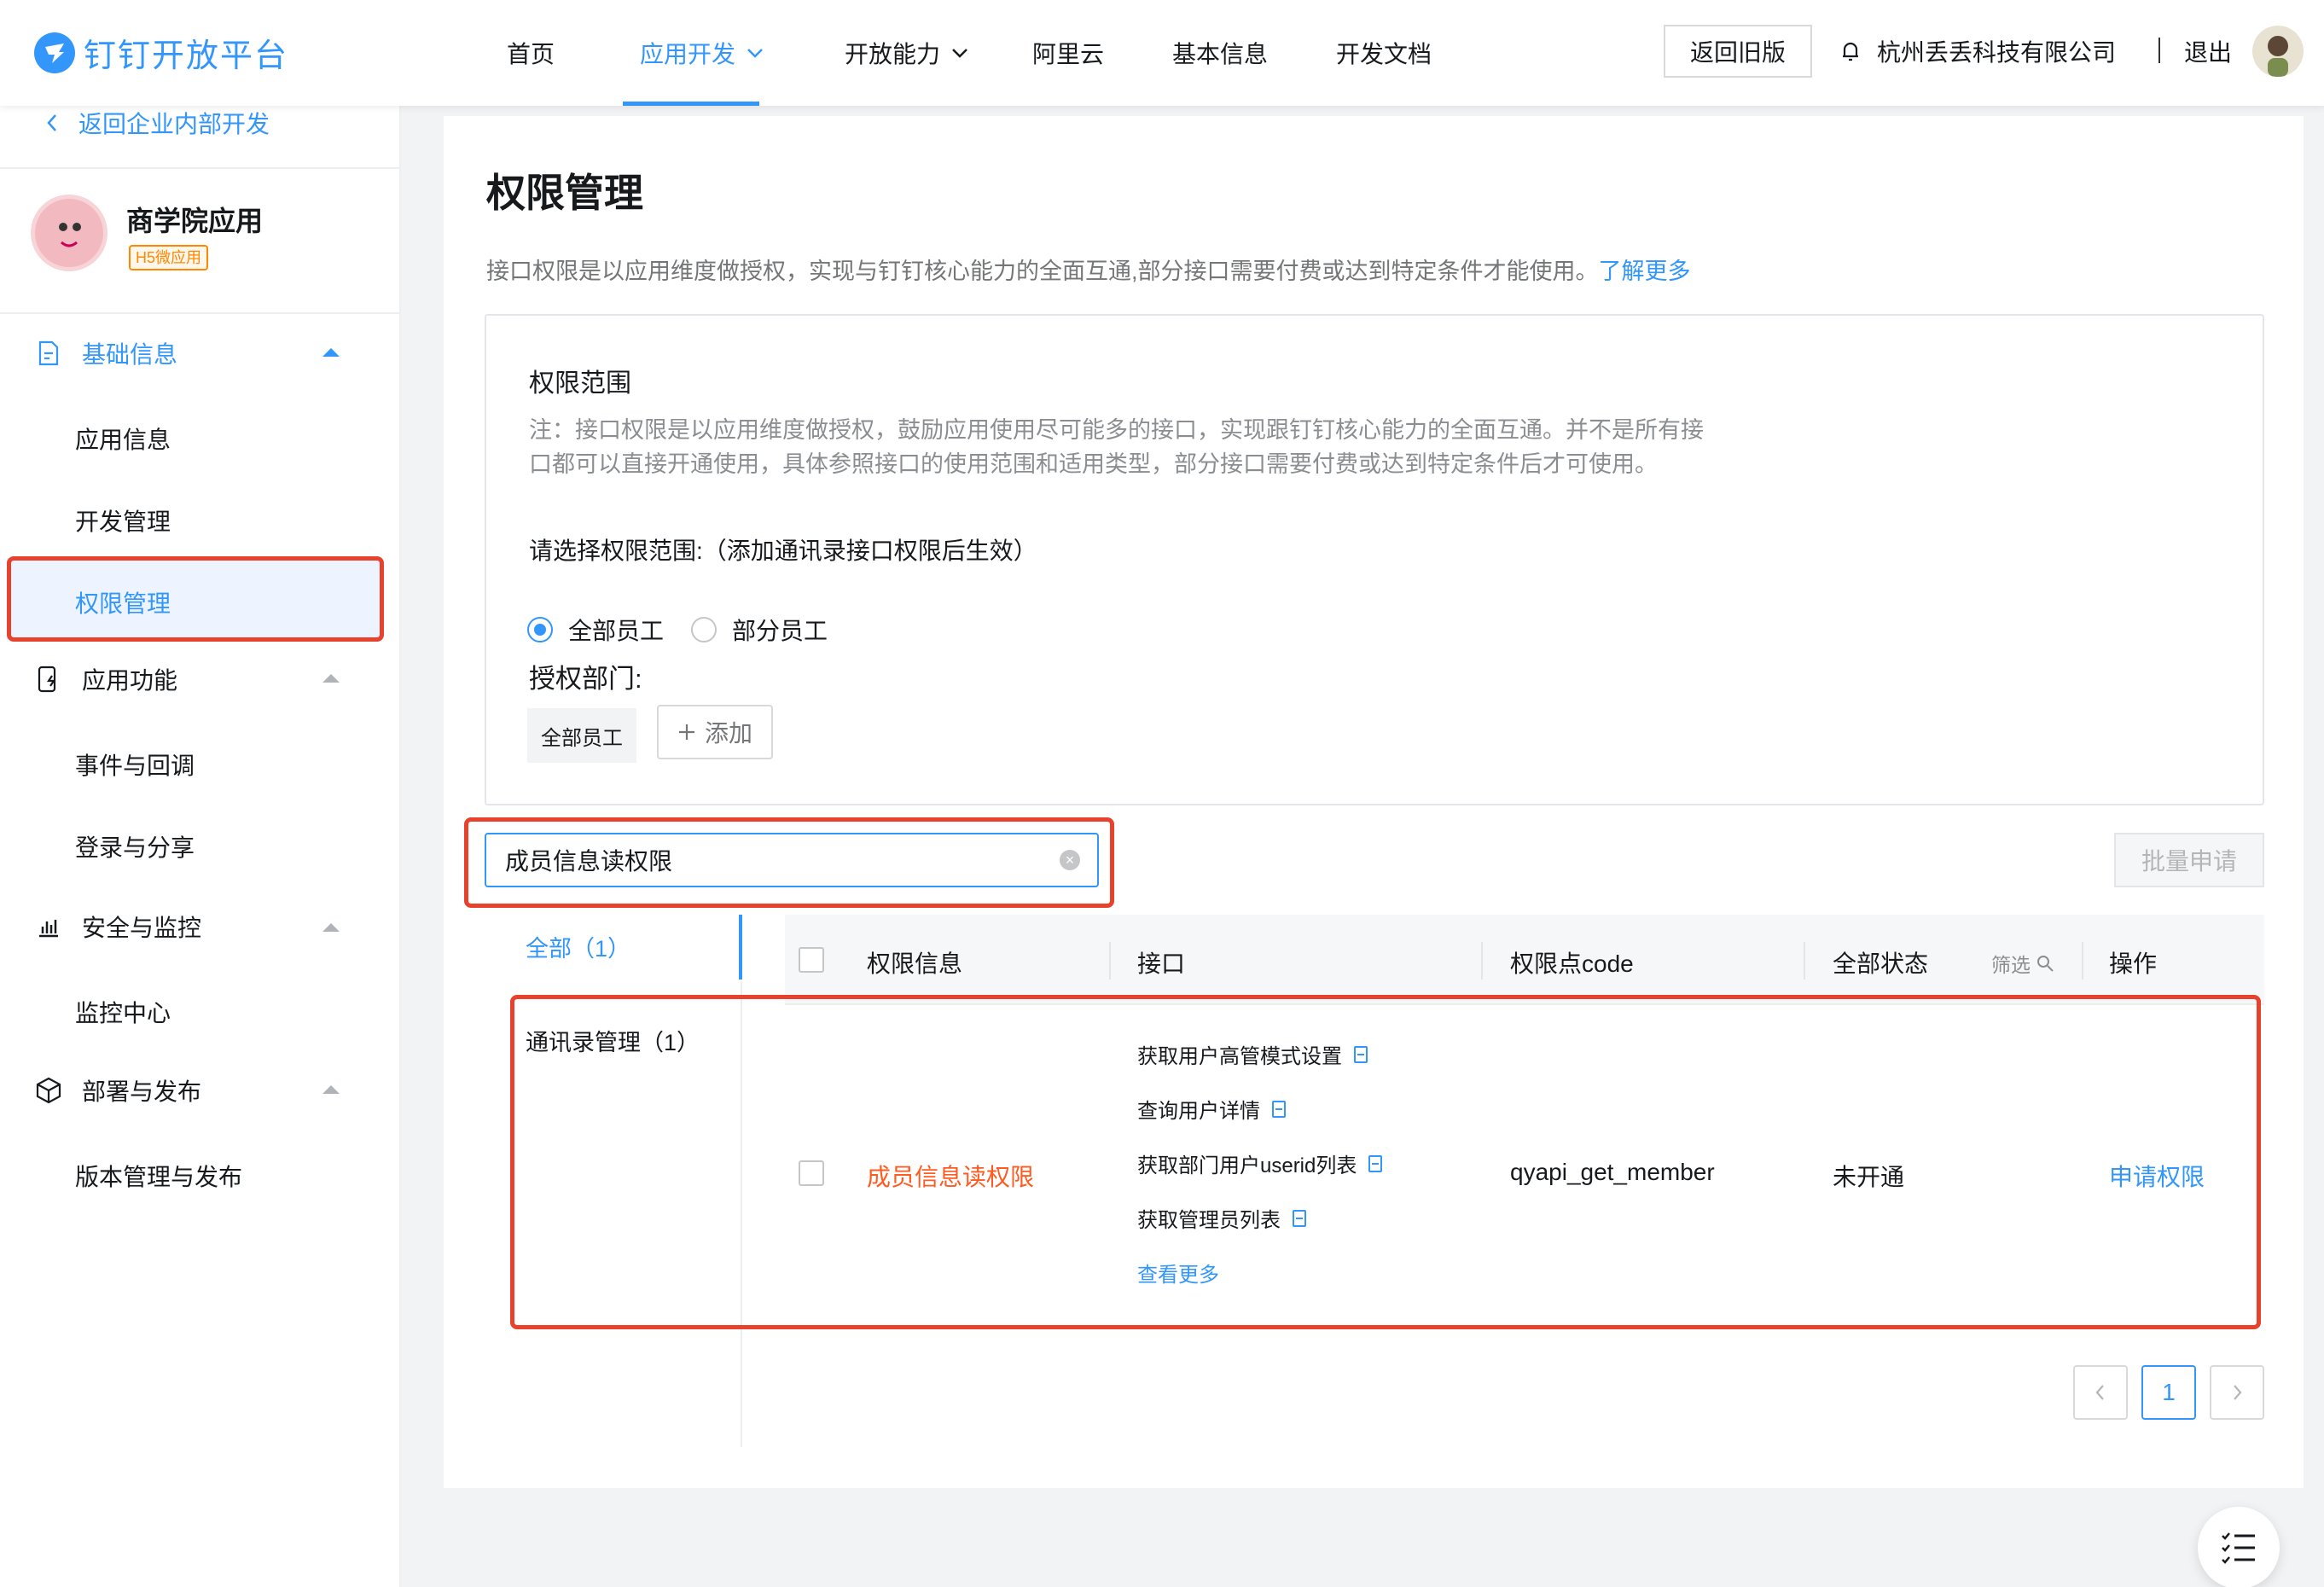 This screenshot has height=1587, width=2324. What do you see at coordinates (48, 1090) in the screenshot?
I see `cube-icon` at bounding box center [48, 1090].